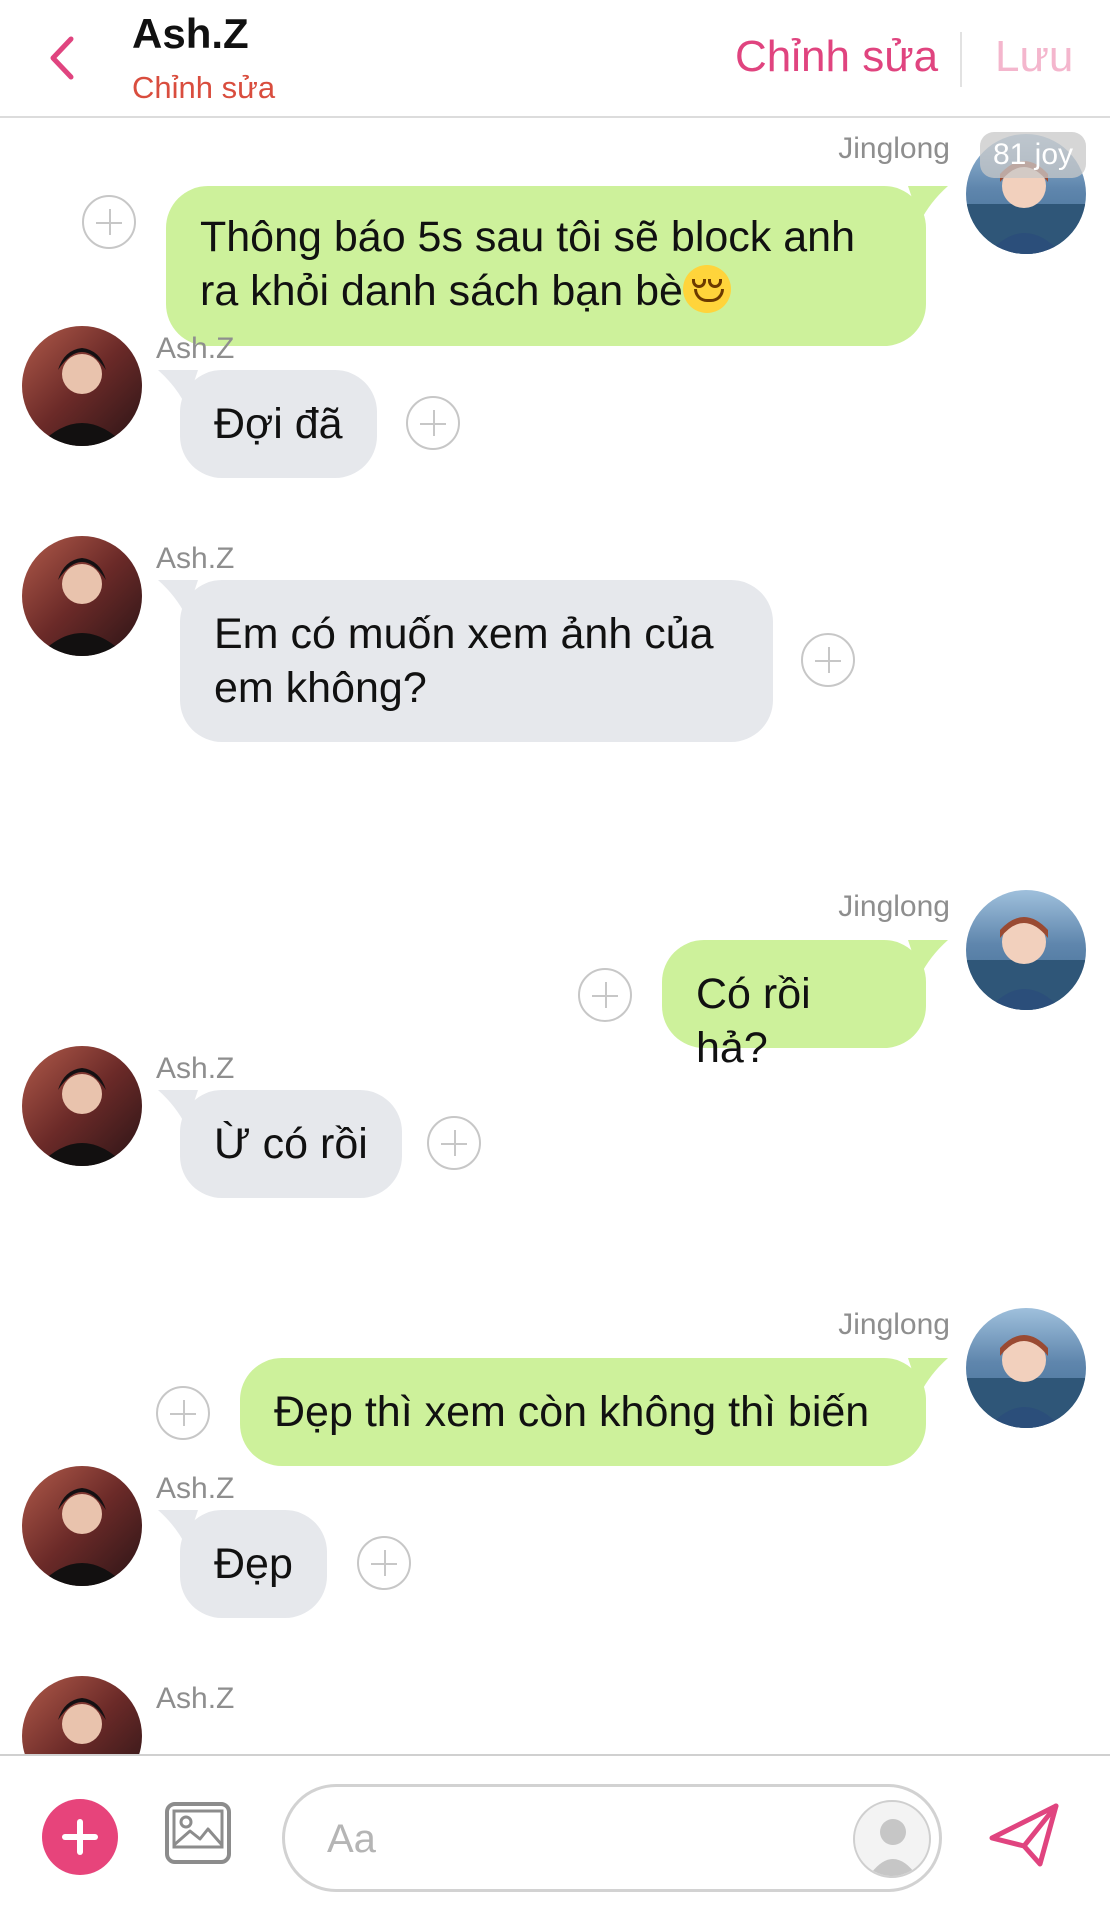 The width and height of the screenshot is (1110, 1920). I want to click on message-input-box, so click(612, 1838).